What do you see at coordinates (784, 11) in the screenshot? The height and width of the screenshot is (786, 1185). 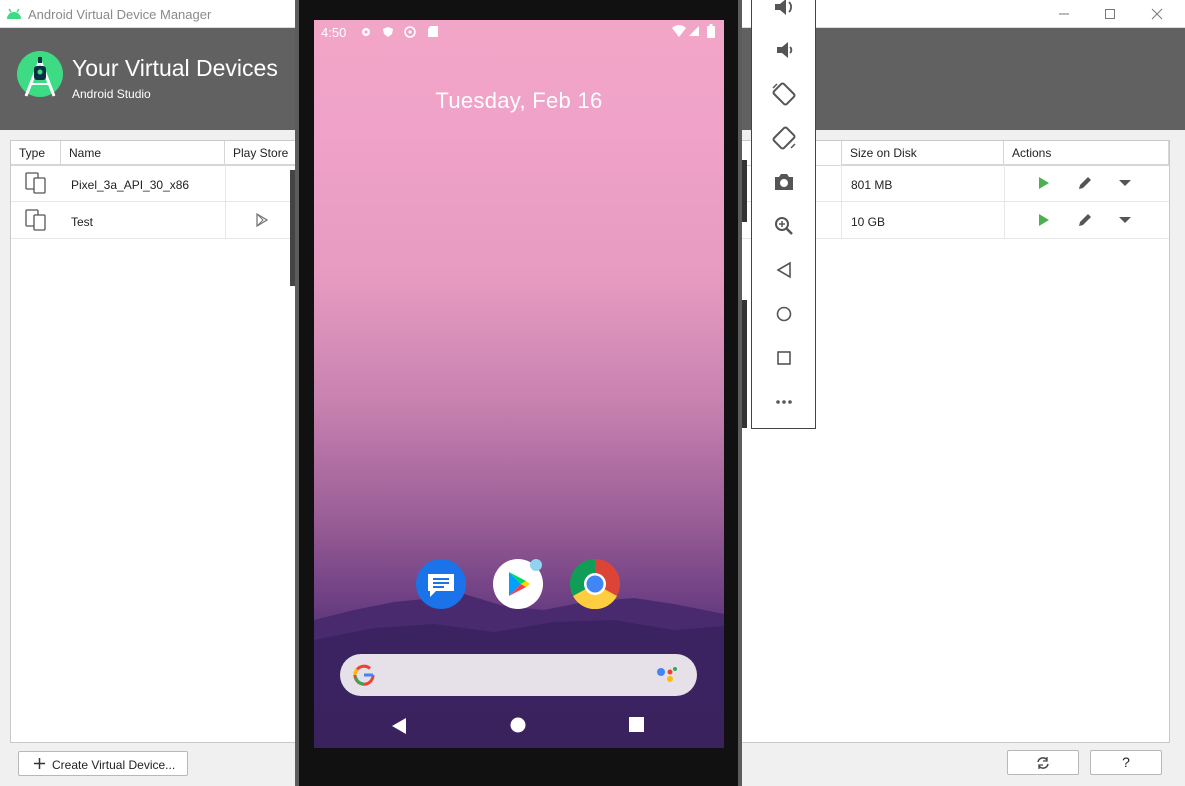 I see `volume-up-icon` at bounding box center [784, 11].